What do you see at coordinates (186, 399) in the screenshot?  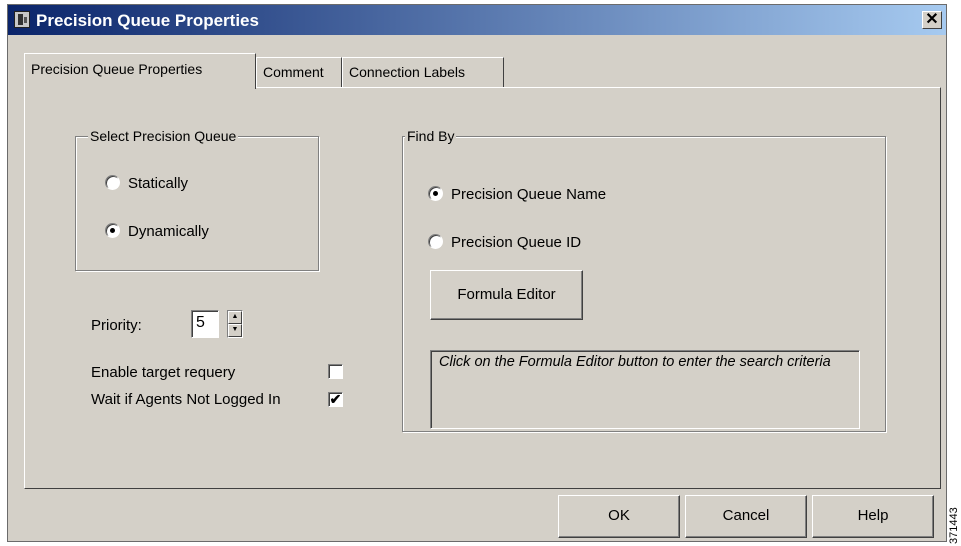 I see `wait-if-agents-not-logged-in-label: Wait if Agents Not Logged In` at bounding box center [186, 399].